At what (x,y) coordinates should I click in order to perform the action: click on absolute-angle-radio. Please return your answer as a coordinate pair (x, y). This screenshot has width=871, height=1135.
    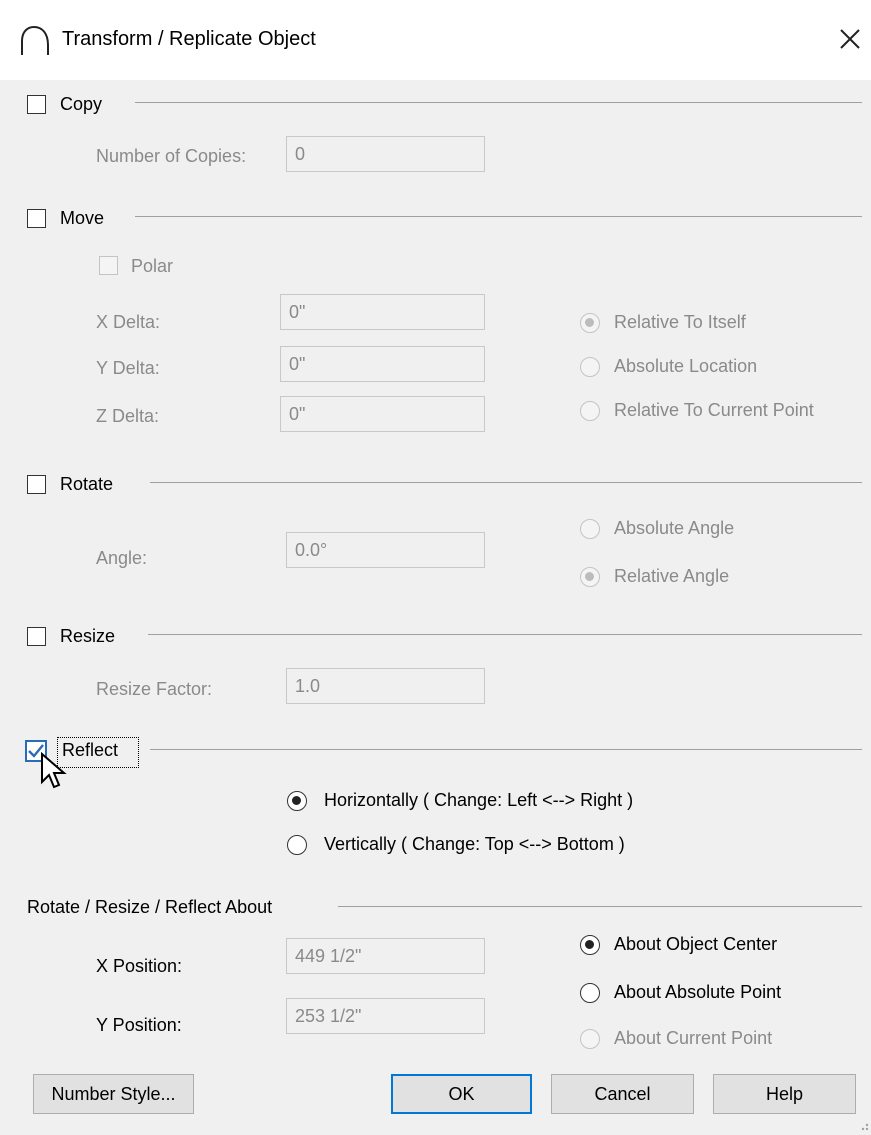
    Looking at the image, I should click on (590, 529).